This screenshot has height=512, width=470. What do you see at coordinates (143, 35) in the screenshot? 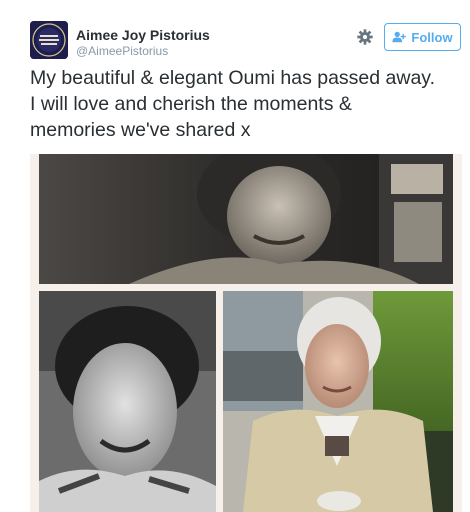
I see `user-display-name: Aimee Joy Pistorius` at bounding box center [143, 35].